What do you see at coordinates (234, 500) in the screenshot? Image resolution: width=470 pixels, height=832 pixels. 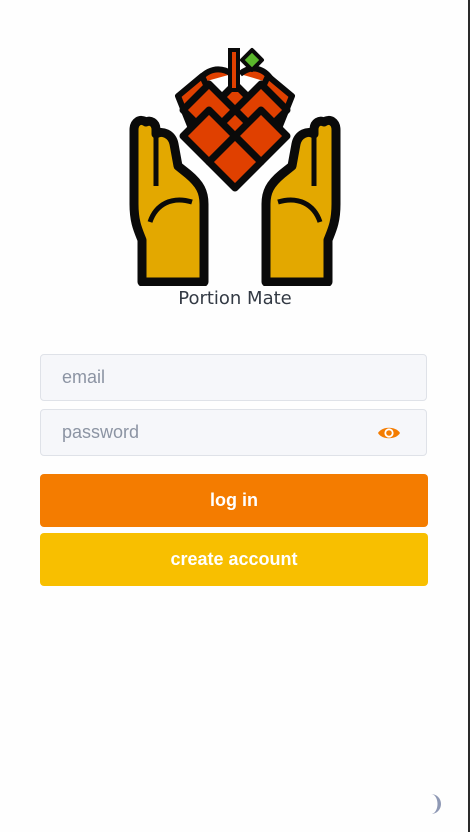 I see `login-button: log in` at bounding box center [234, 500].